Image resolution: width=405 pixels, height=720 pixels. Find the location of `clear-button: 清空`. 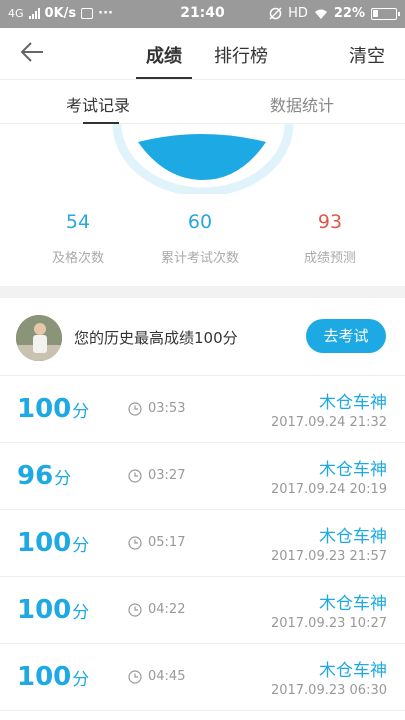

clear-button: 清空 is located at coordinates (367, 55).